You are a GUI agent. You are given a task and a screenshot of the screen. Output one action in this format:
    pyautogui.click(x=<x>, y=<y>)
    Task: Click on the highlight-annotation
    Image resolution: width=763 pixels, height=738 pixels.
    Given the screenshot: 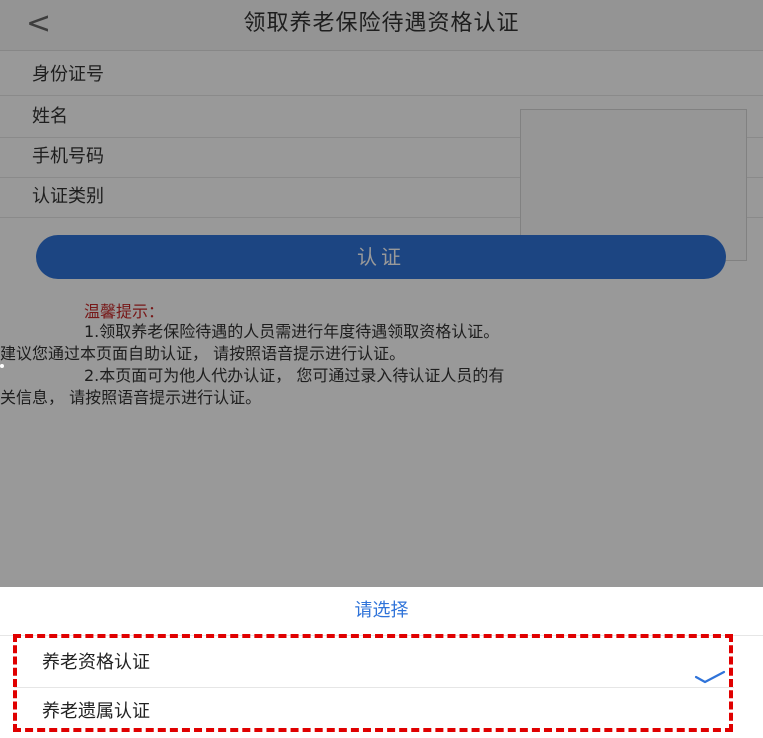 What is the action you would take?
    pyautogui.click(x=373, y=683)
    